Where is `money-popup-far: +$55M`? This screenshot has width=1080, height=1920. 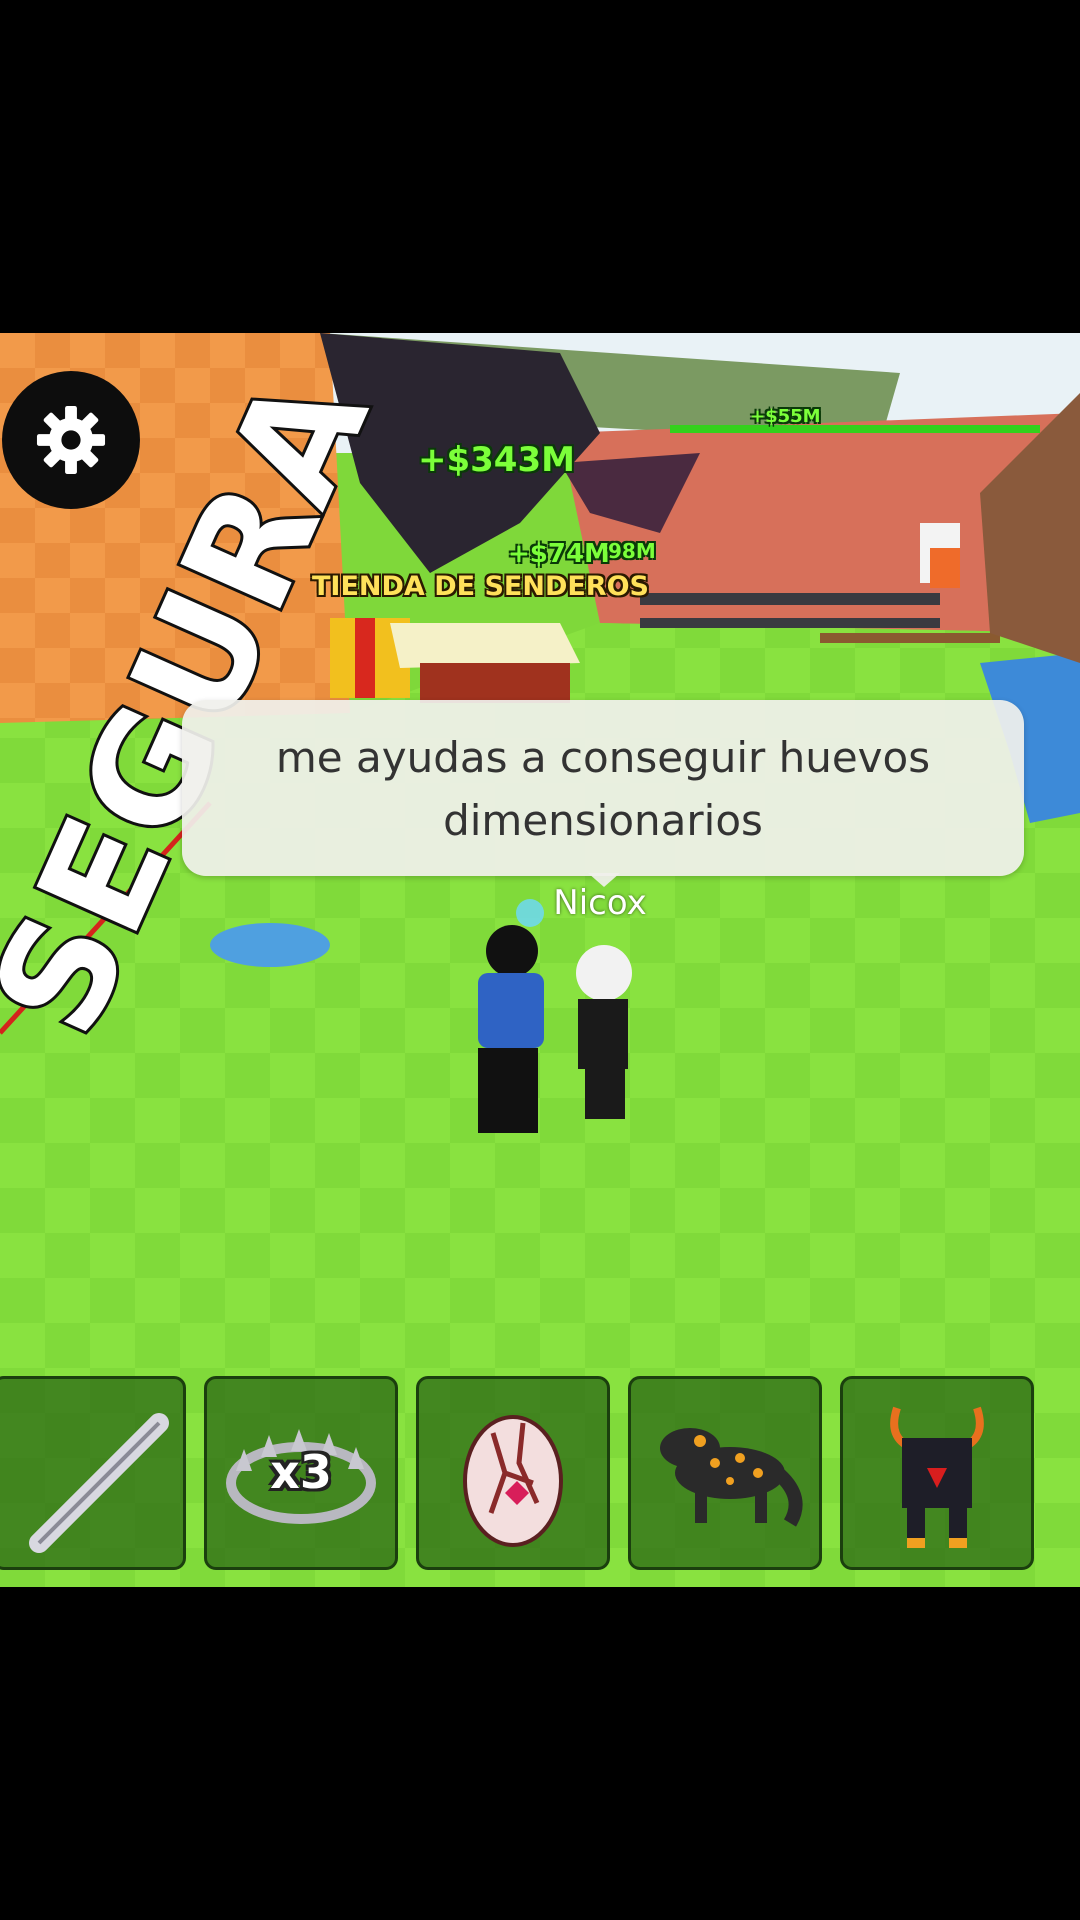
money-popup-far: +$55M is located at coordinates (785, 416).